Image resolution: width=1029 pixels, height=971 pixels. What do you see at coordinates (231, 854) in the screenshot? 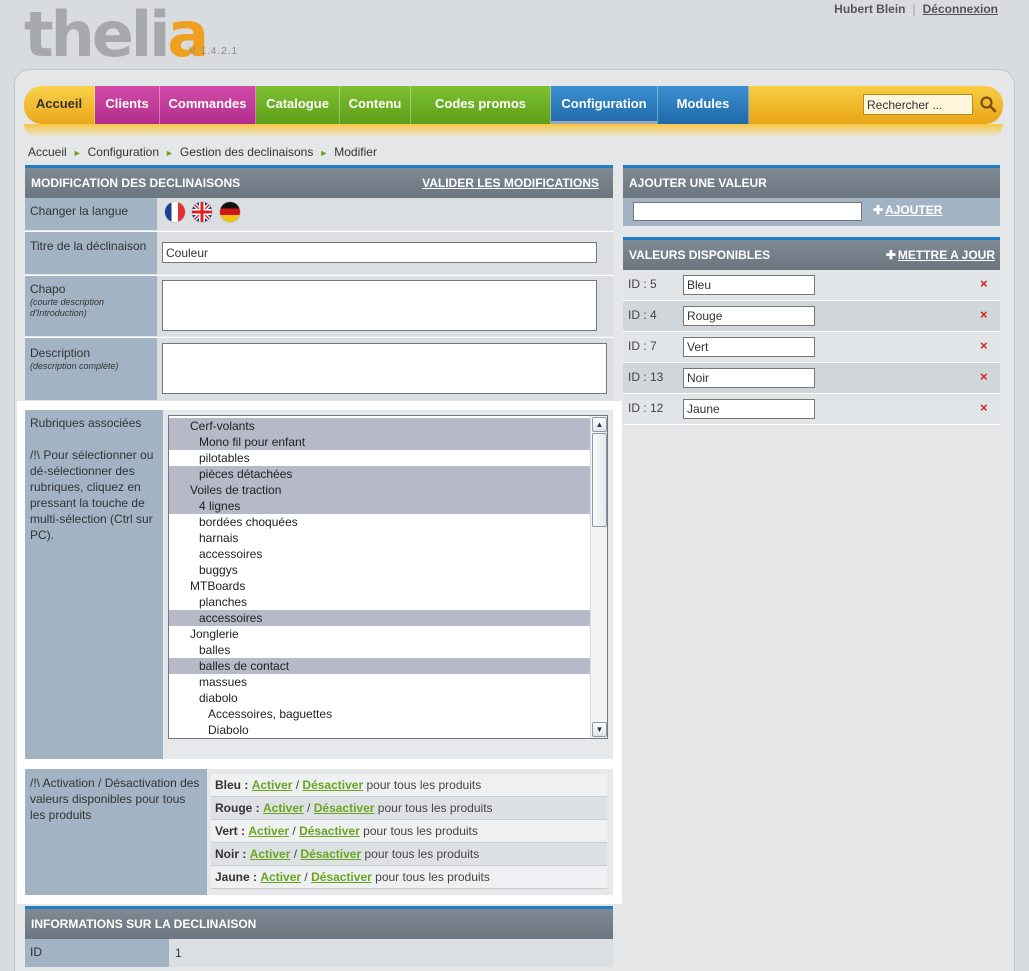
I see `value-name: Noir :` at bounding box center [231, 854].